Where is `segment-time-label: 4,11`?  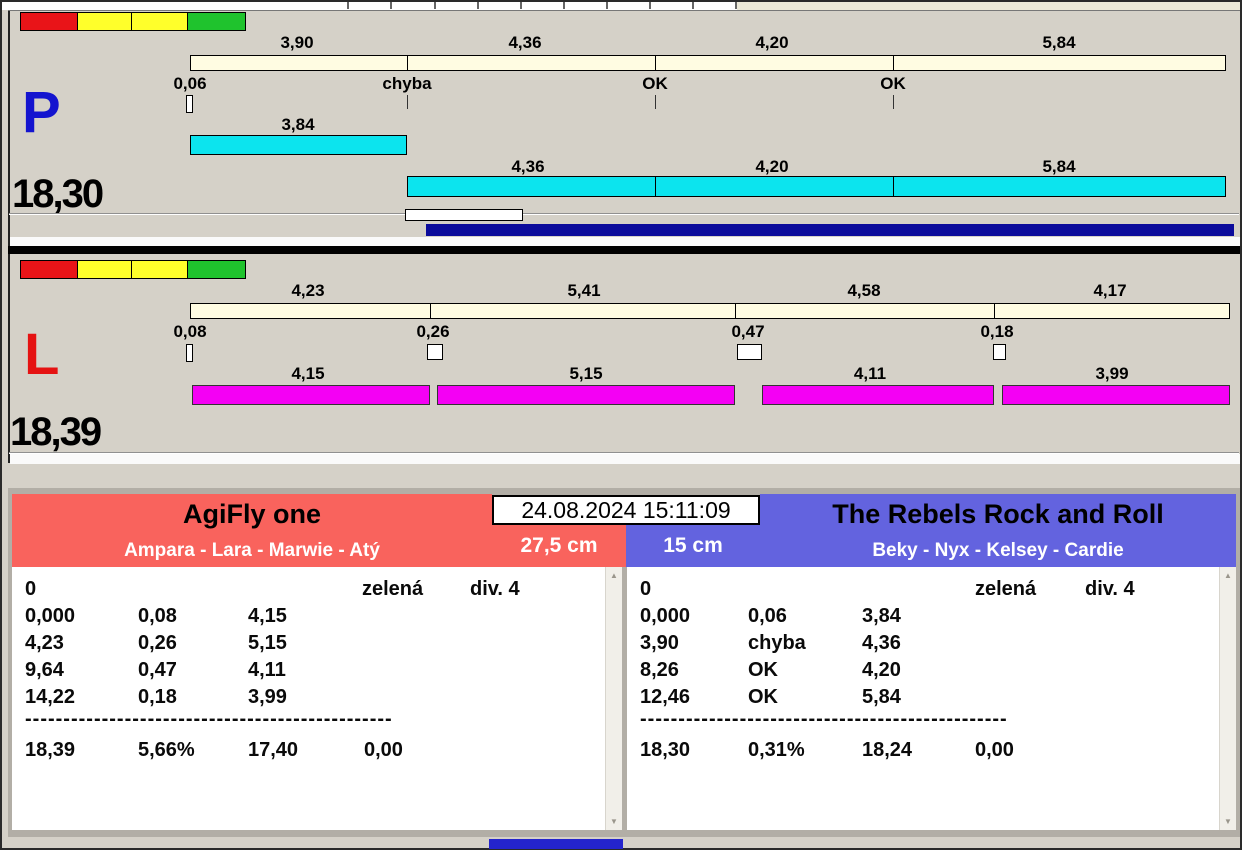 segment-time-label: 4,11 is located at coordinates (870, 373).